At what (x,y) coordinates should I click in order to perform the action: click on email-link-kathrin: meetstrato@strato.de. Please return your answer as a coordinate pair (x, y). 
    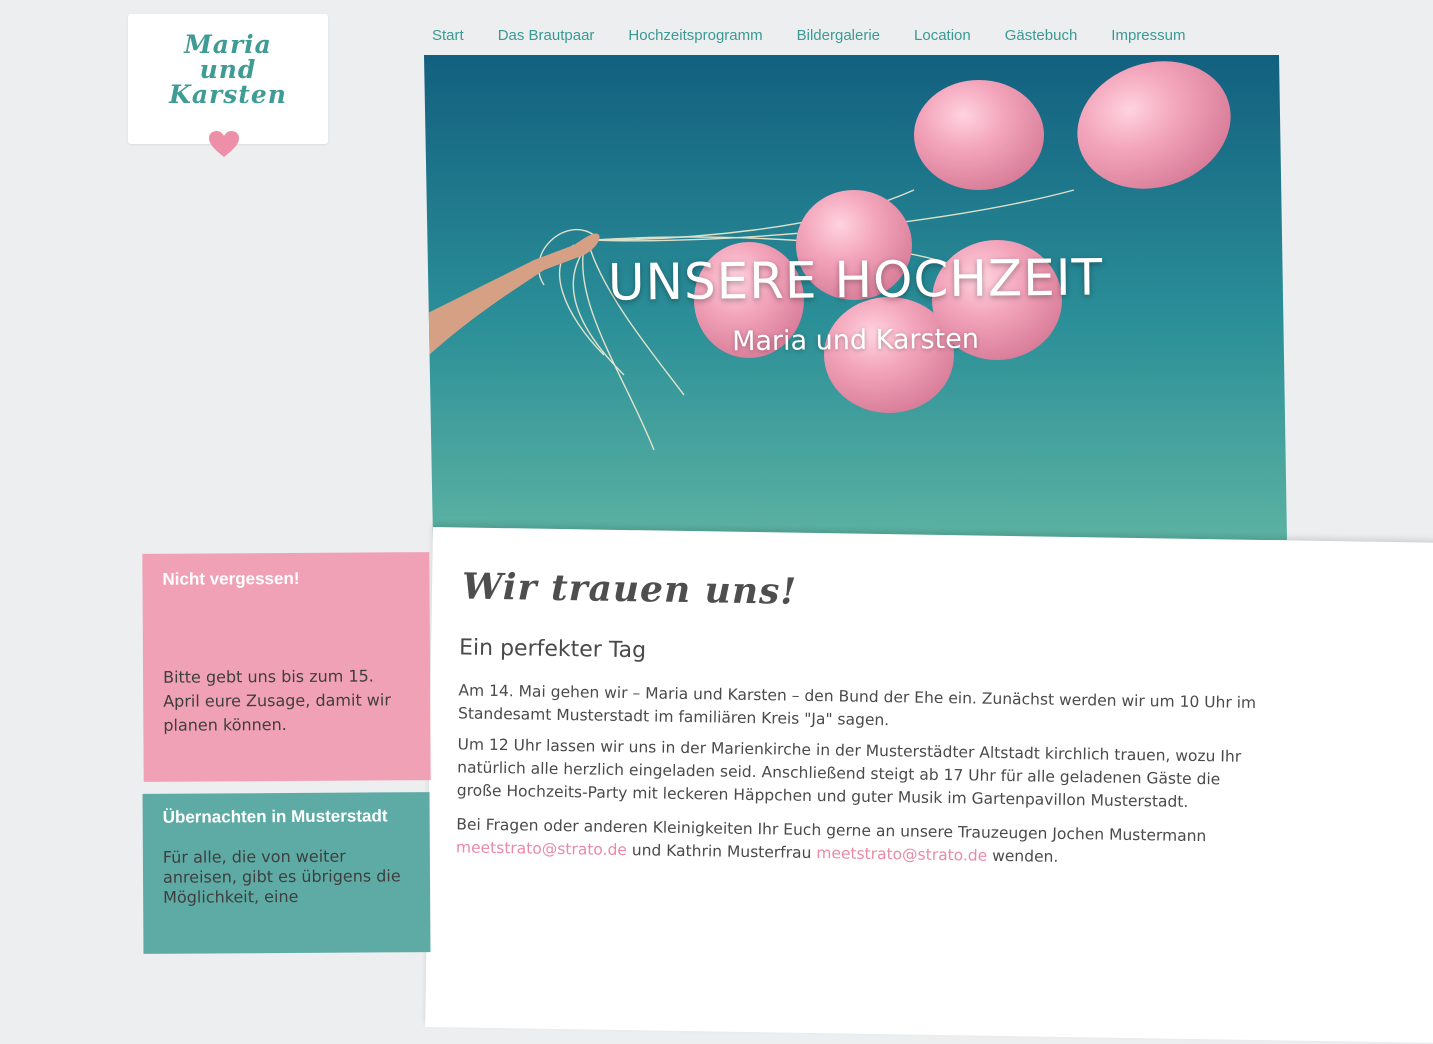
    Looking at the image, I should click on (901, 854).